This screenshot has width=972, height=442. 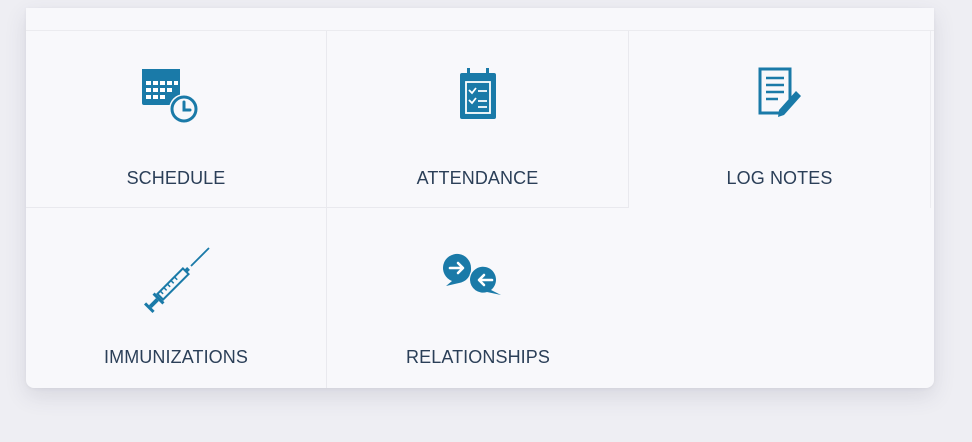 What do you see at coordinates (480, 19) in the screenshot?
I see `card-header-strip` at bounding box center [480, 19].